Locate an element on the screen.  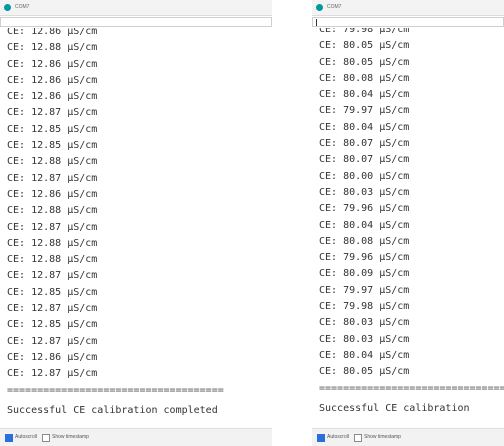
calibration-message: Successful CE calibration completed is located at coordinates (112, 410).